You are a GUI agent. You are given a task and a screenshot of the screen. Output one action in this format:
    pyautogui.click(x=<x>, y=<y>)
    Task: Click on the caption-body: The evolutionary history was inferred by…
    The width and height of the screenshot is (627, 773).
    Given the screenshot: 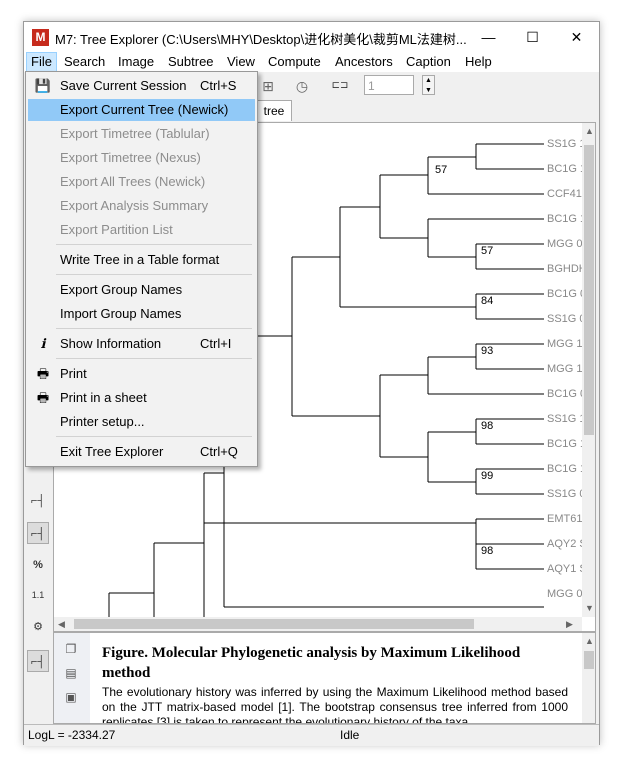 What is the action you would take?
    pyautogui.click(x=335, y=704)
    